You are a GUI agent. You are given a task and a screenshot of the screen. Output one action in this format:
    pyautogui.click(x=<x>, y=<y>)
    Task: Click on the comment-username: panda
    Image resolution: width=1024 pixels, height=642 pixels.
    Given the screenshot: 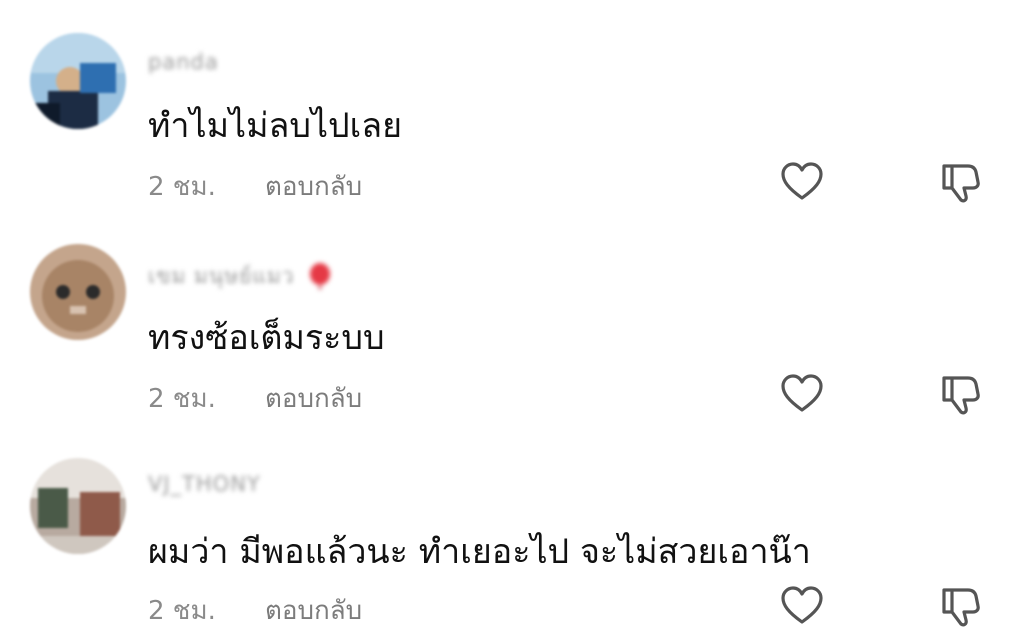 What is the action you would take?
    pyautogui.click(x=183, y=62)
    